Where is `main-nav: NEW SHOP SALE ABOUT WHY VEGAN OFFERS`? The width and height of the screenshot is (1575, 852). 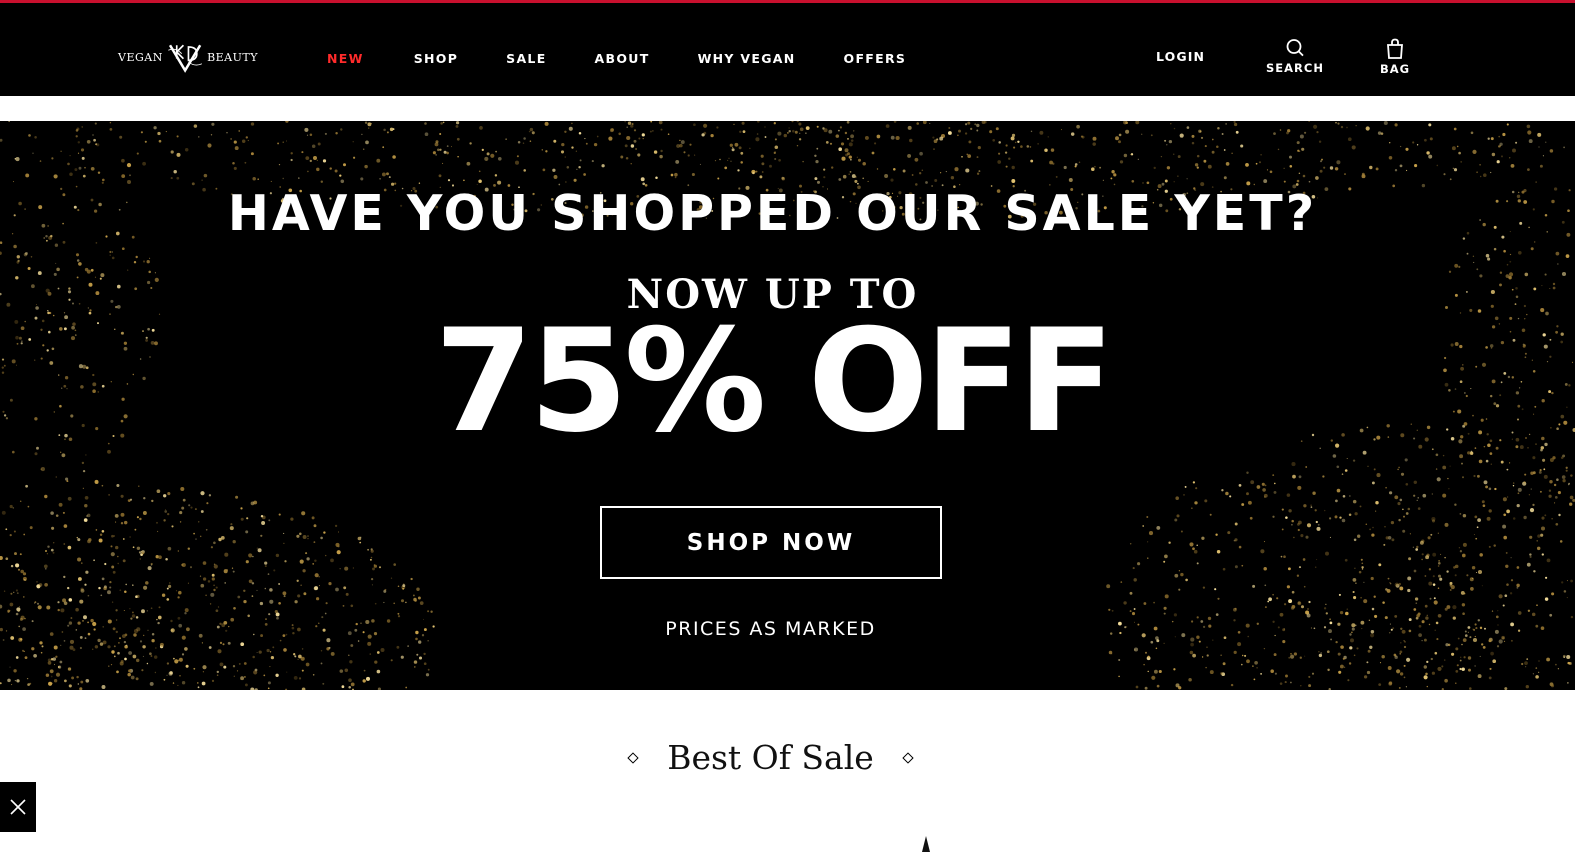
main-nav: NEW SHOP SALE ABOUT WHY VEGAN OFFERS is located at coordinates (616, 58).